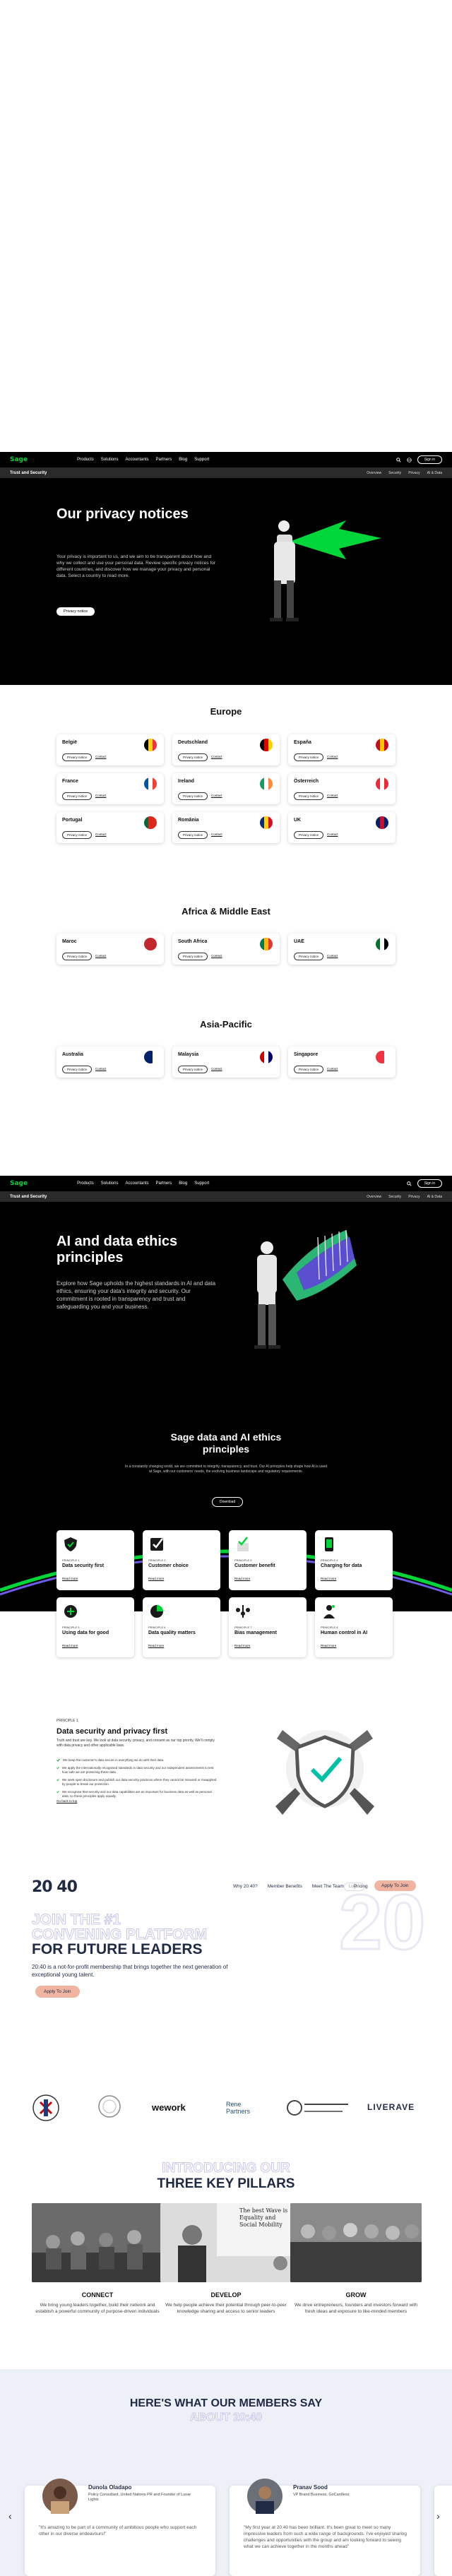 This screenshot has height=2576, width=452. What do you see at coordinates (268, 1627) in the screenshot?
I see `principle-card: PRINCIPLE 7 Bias management Read more` at bounding box center [268, 1627].